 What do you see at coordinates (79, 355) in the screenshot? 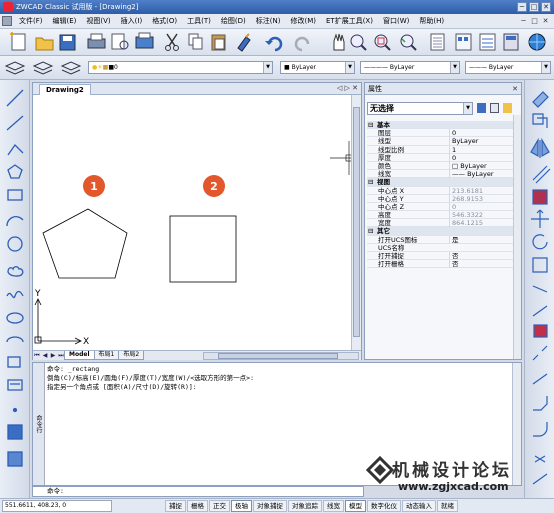
I see `tab-model: Model` at bounding box center [79, 355].